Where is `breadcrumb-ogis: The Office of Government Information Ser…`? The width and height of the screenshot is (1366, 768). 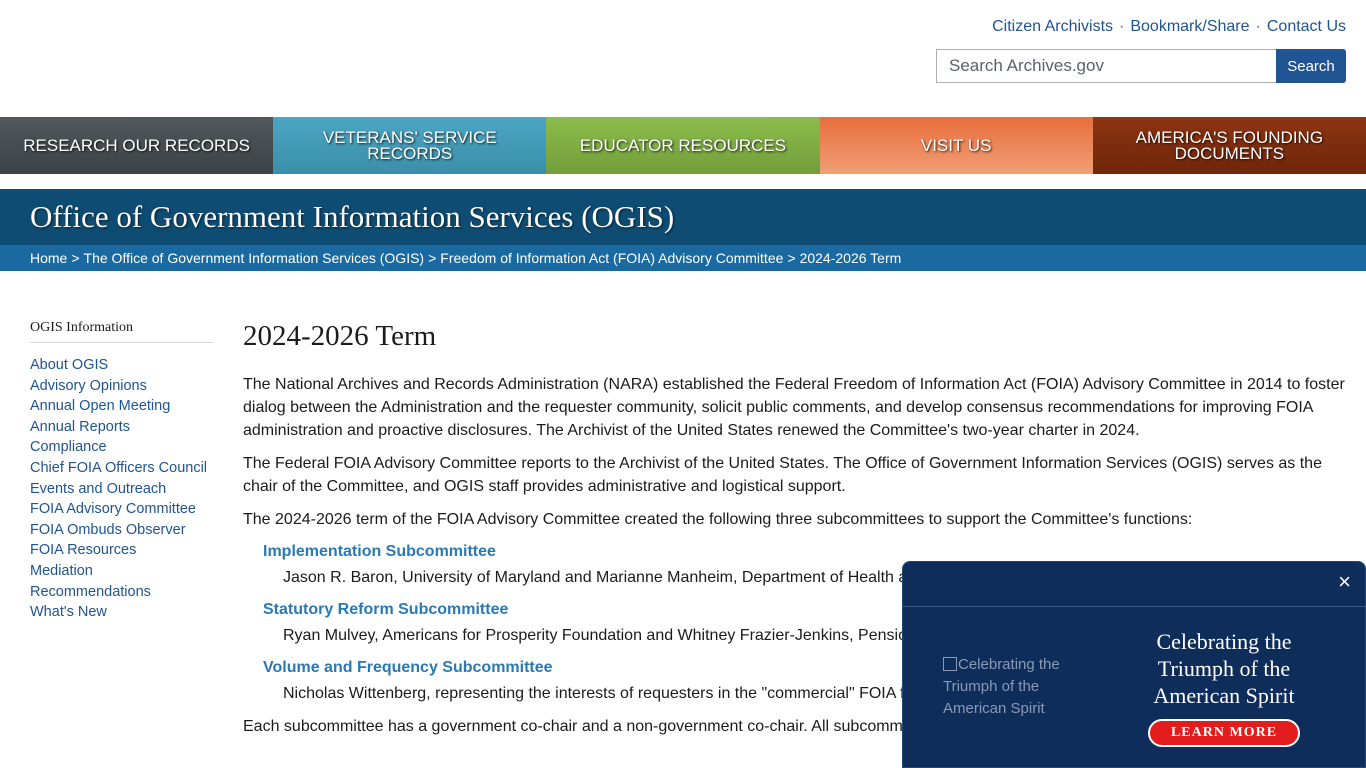 breadcrumb-ogis: The Office of Government Information Ser… is located at coordinates (254, 258).